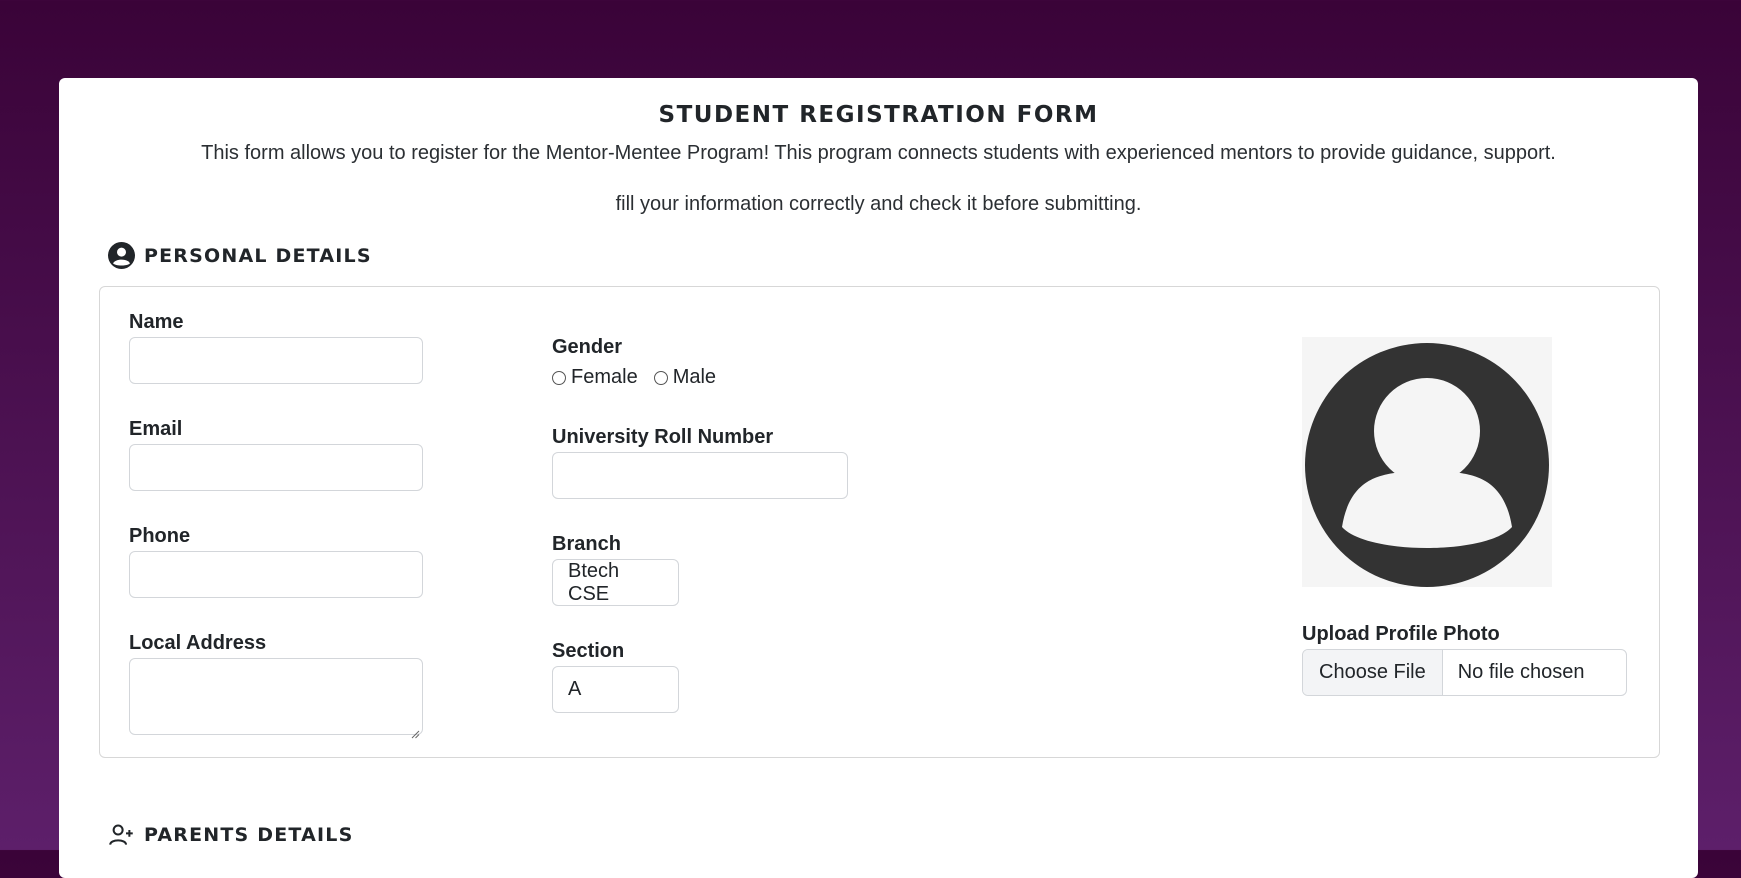 This screenshot has width=1741, height=878. I want to click on phone-input, so click(276, 574).